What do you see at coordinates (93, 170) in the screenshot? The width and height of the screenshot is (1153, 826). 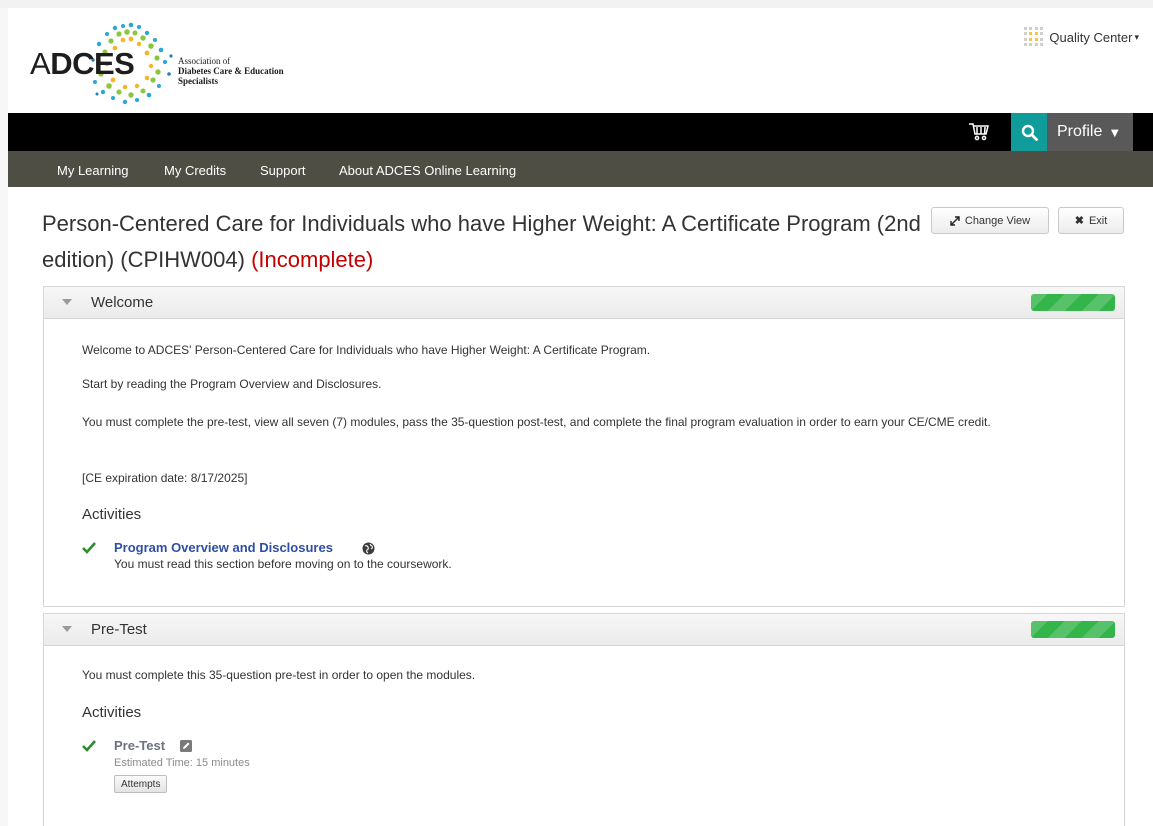 I see `nav-my-learning: My Learning` at bounding box center [93, 170].